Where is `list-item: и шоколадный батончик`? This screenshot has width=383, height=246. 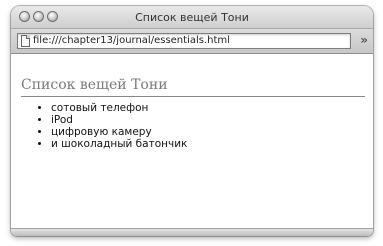
list-item: и шоколадный батончик is located at coordinates (119, 144).